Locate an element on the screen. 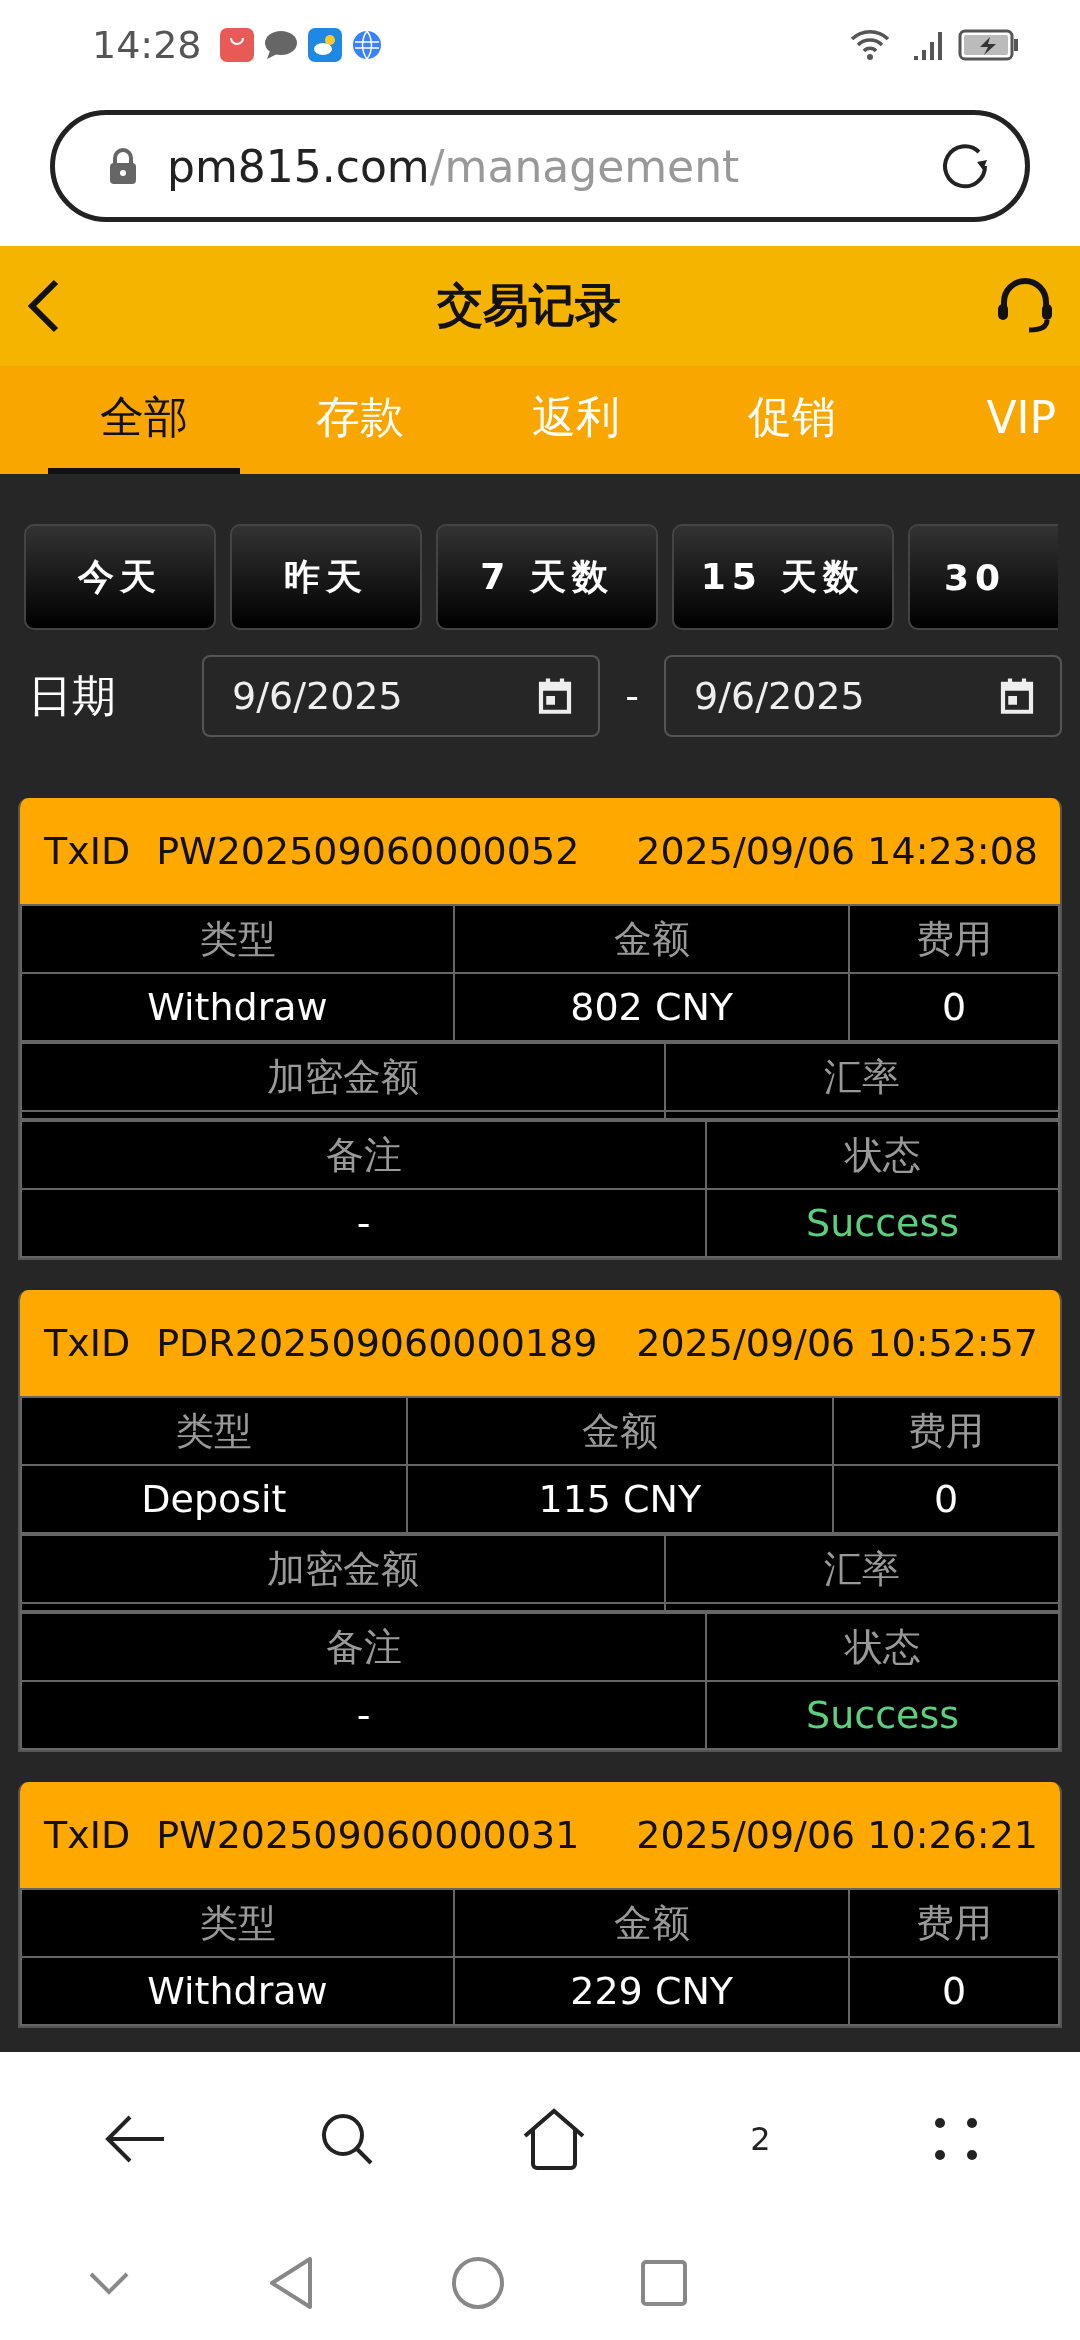  table-cell: 802 CNY is located at coordinates (652, 1007).